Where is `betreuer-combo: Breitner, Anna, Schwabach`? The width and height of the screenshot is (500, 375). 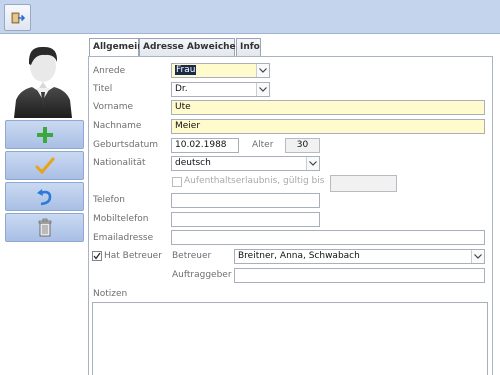 betreuer-combo: Breitner, Anna, Schwabach is located at coordinates (359, 256).